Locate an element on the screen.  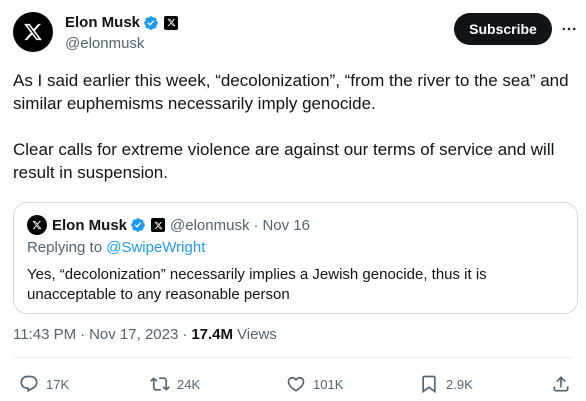
bookmark-button: 2.9K is located at coordinates (446, 384).